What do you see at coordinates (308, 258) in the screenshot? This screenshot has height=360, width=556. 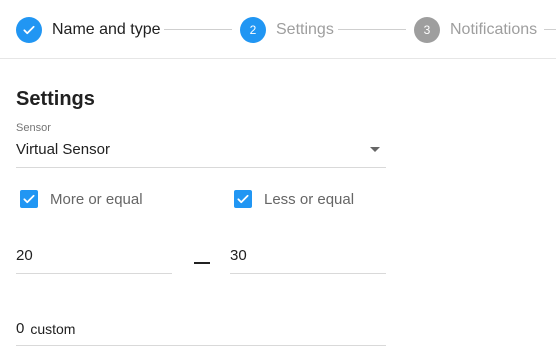 I see `max-value-field: 30` at bounding box center [308, 258].